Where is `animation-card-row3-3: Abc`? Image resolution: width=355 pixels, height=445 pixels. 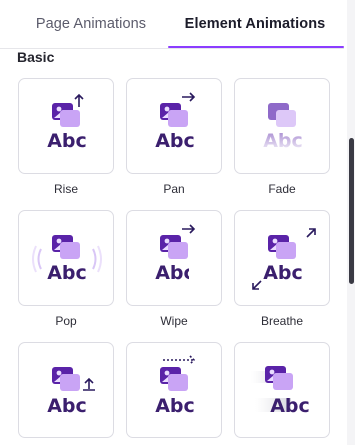 animation-card-row3-3: Abc is located at coordinates (282, 390).